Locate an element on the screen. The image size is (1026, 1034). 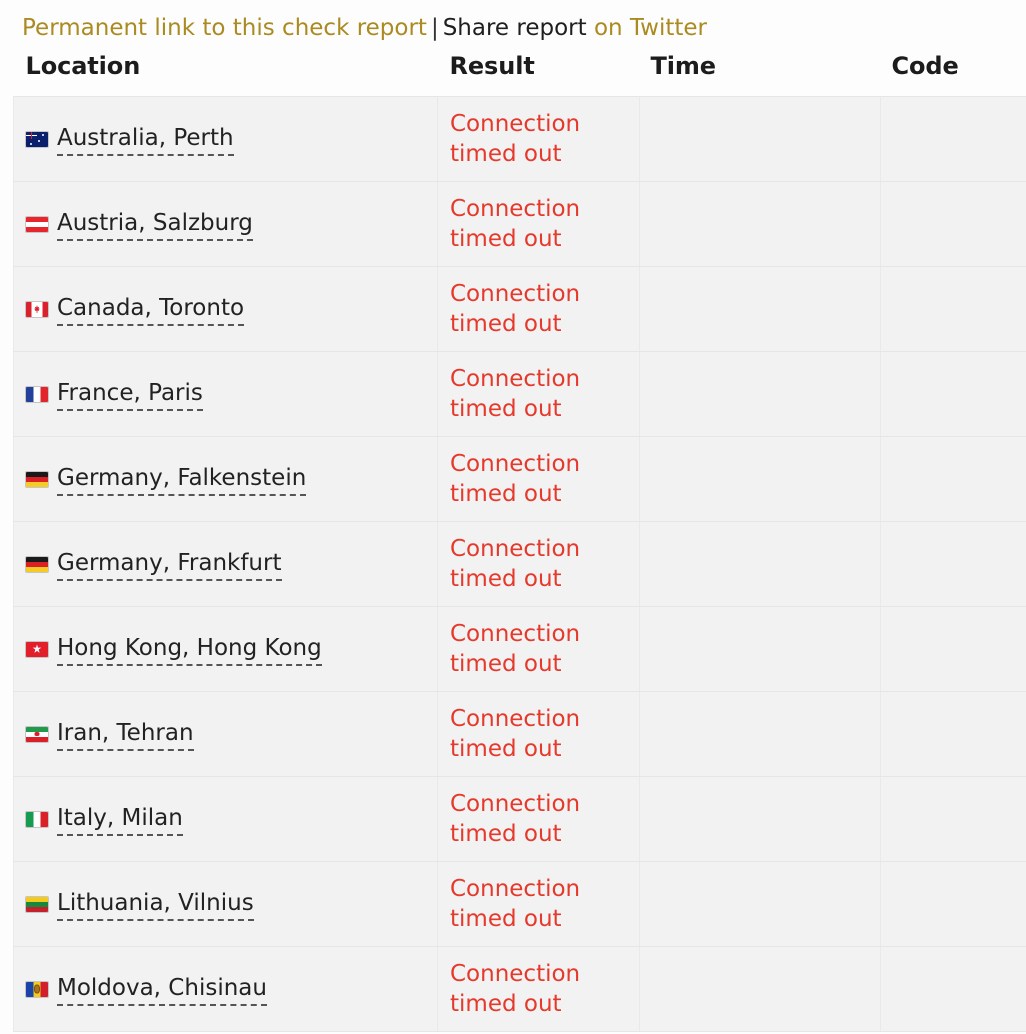
table-row: Germany, Frankfurt Connection timed out is located at coordinates (519, 564).